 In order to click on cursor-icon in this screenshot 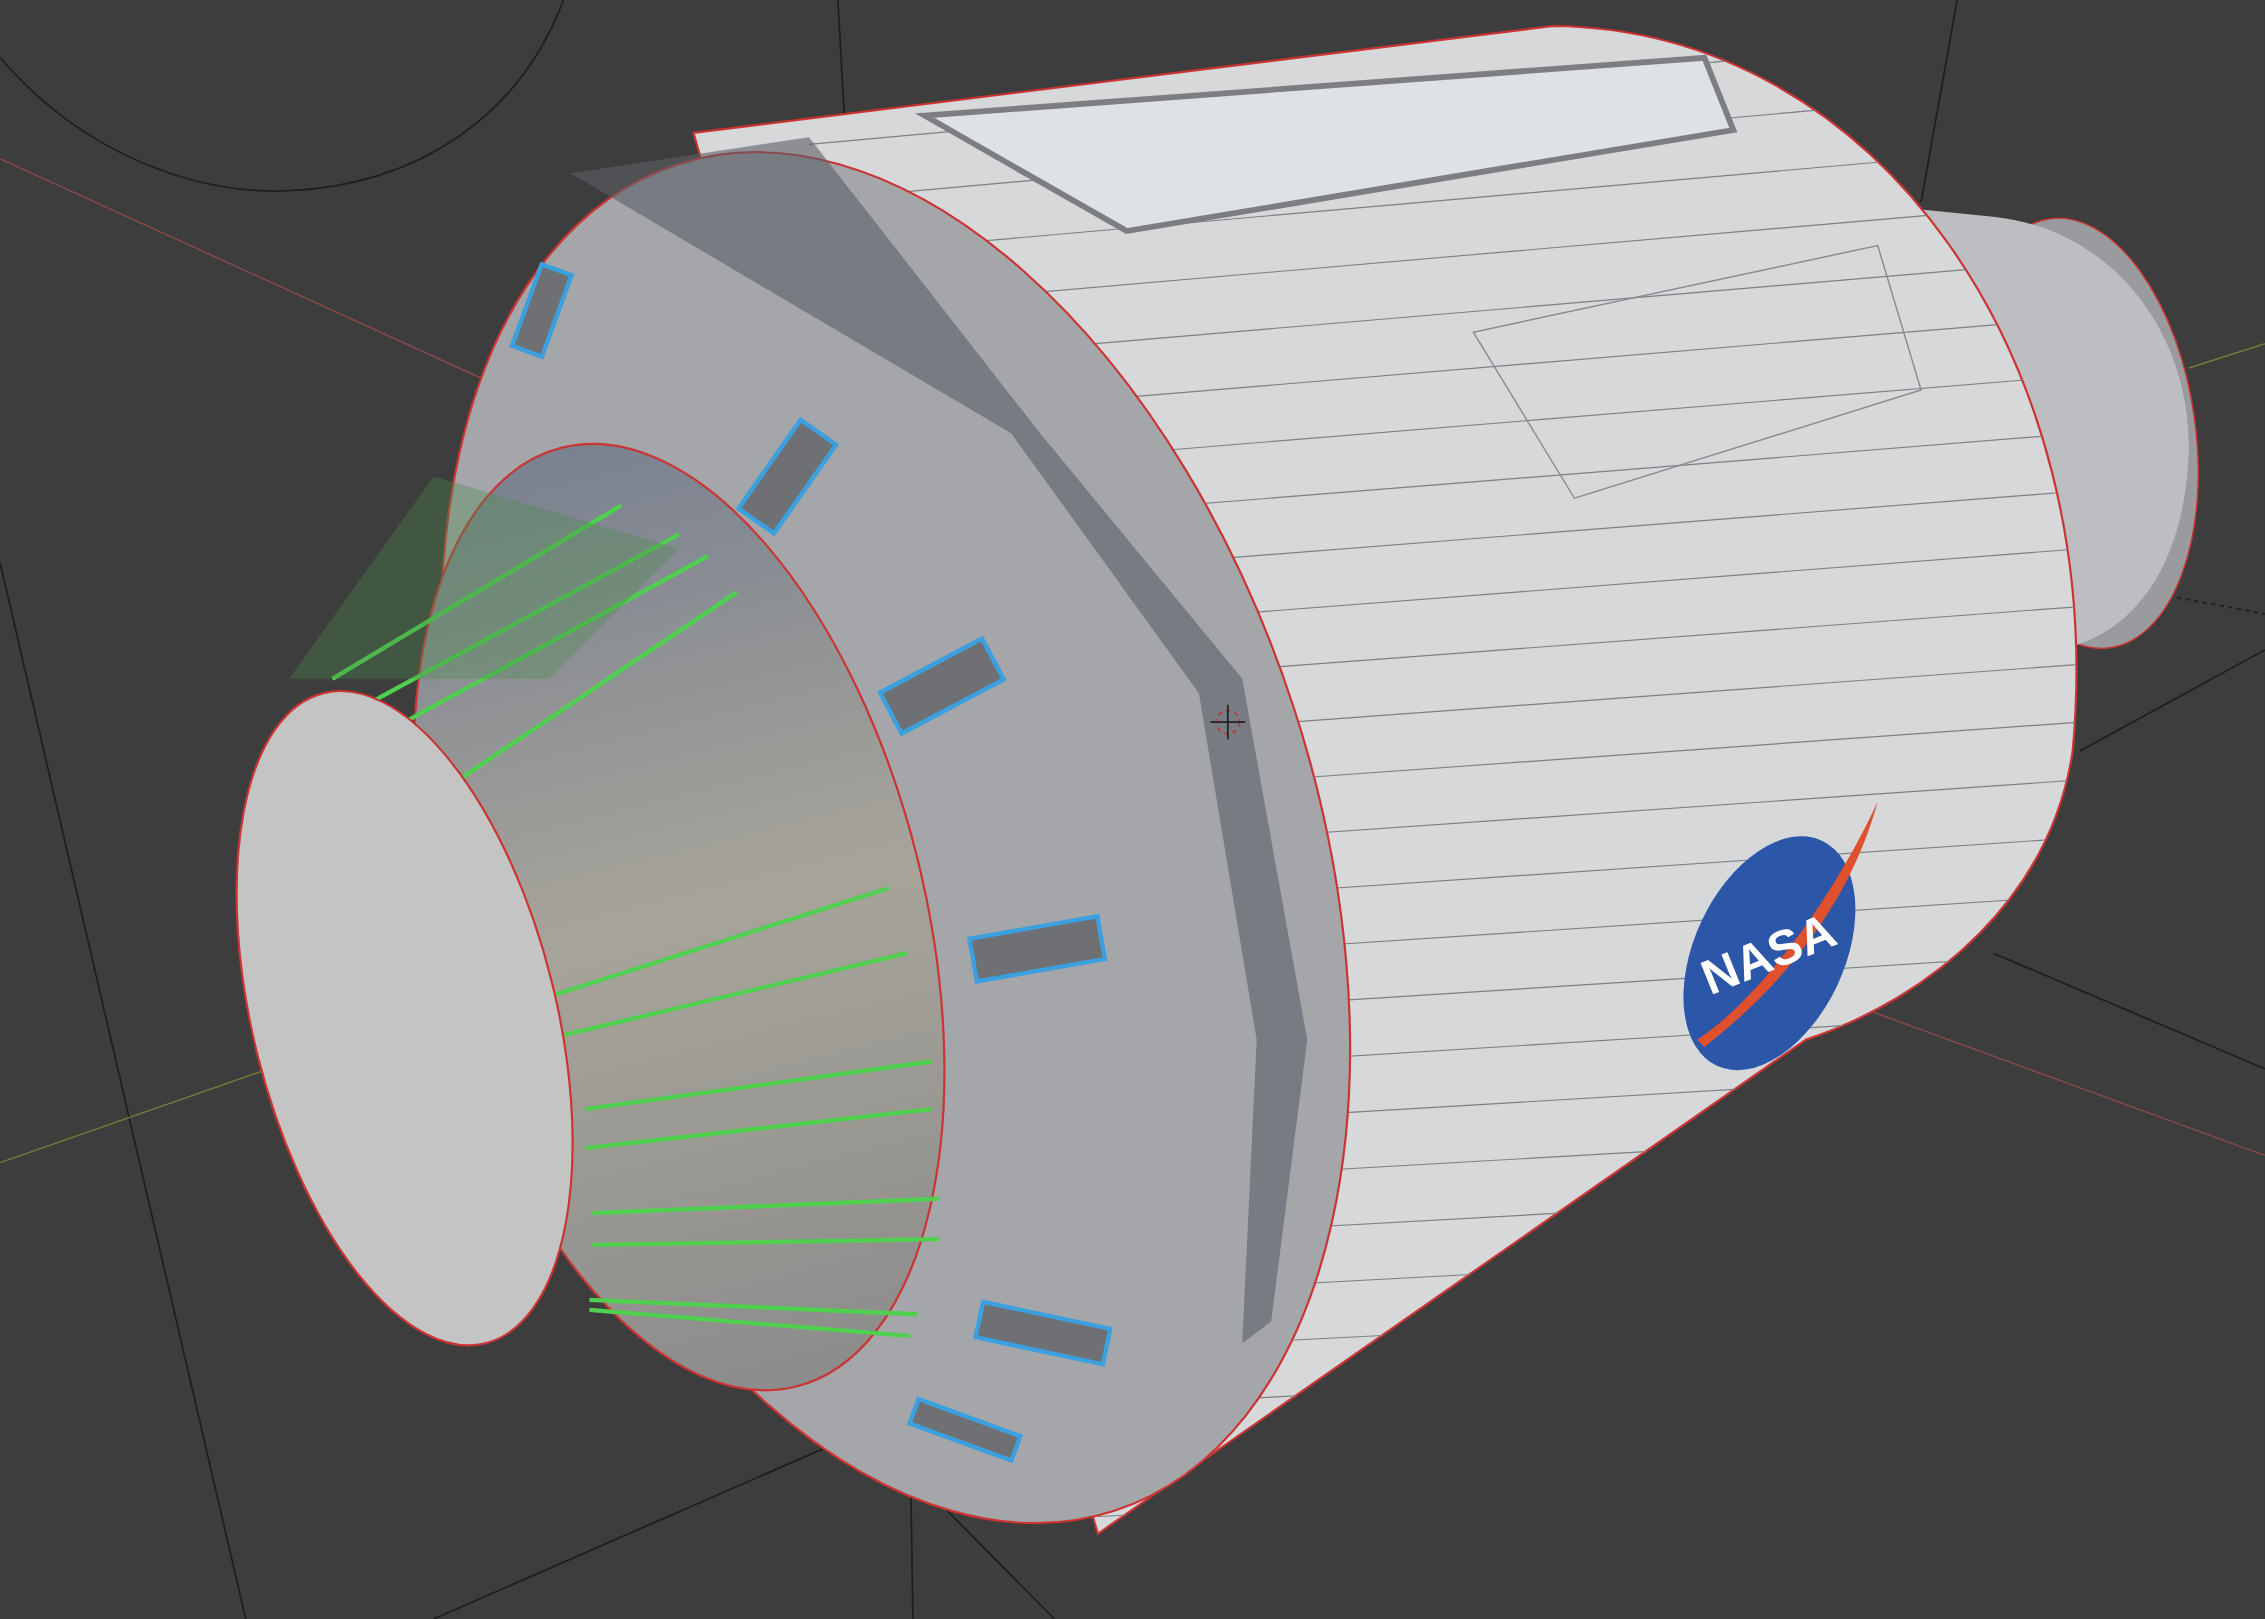, I will do `click(1227, 722)`.